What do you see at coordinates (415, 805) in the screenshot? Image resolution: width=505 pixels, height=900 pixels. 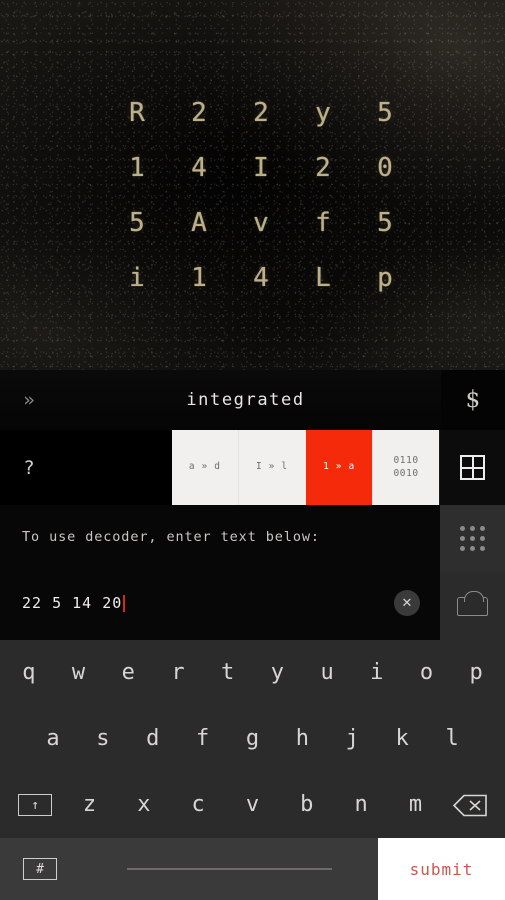 I see `key-m: m` at bounding box center [415, 805].